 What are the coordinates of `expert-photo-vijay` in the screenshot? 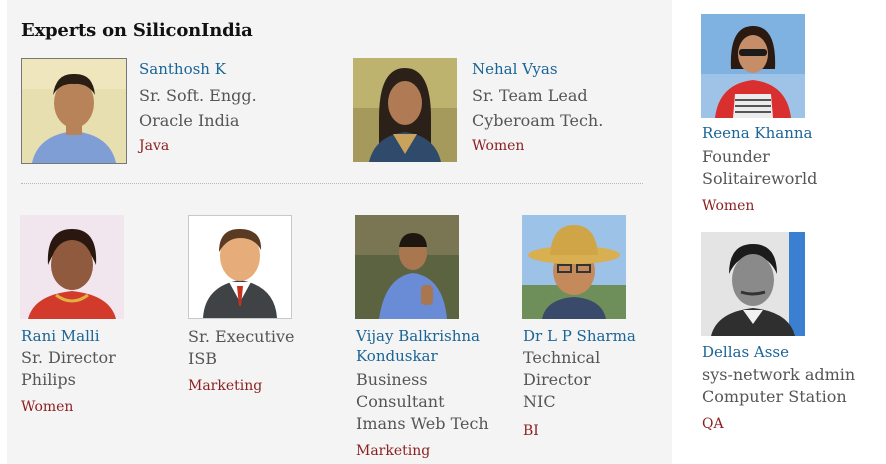 It's located at (407, 267).